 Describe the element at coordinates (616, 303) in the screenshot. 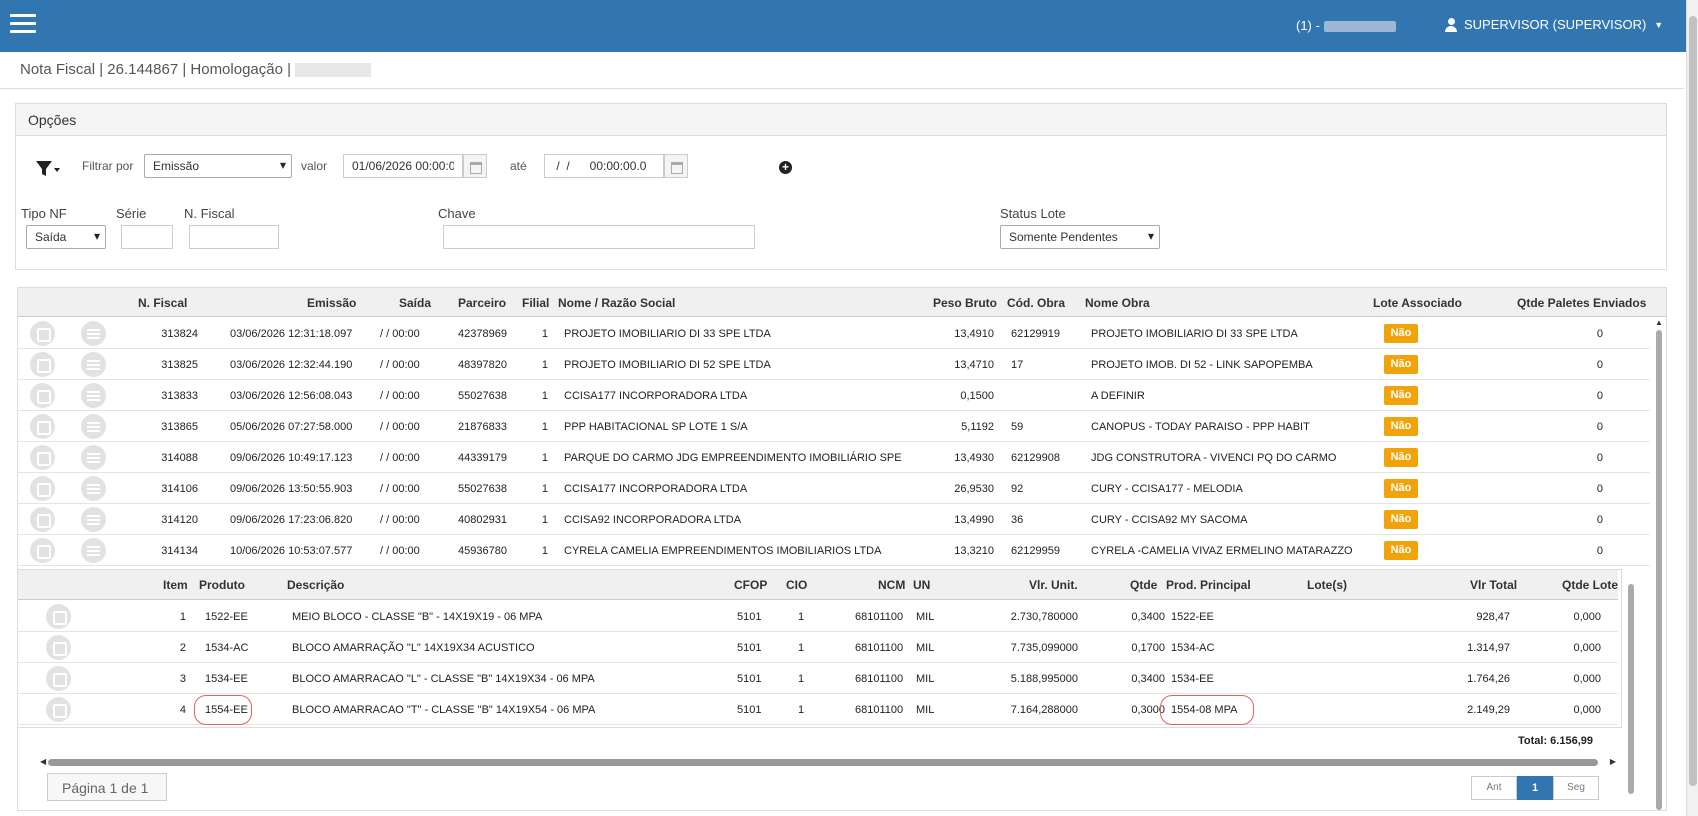

I see `col-nome: Nome / Razão Social` at that location.